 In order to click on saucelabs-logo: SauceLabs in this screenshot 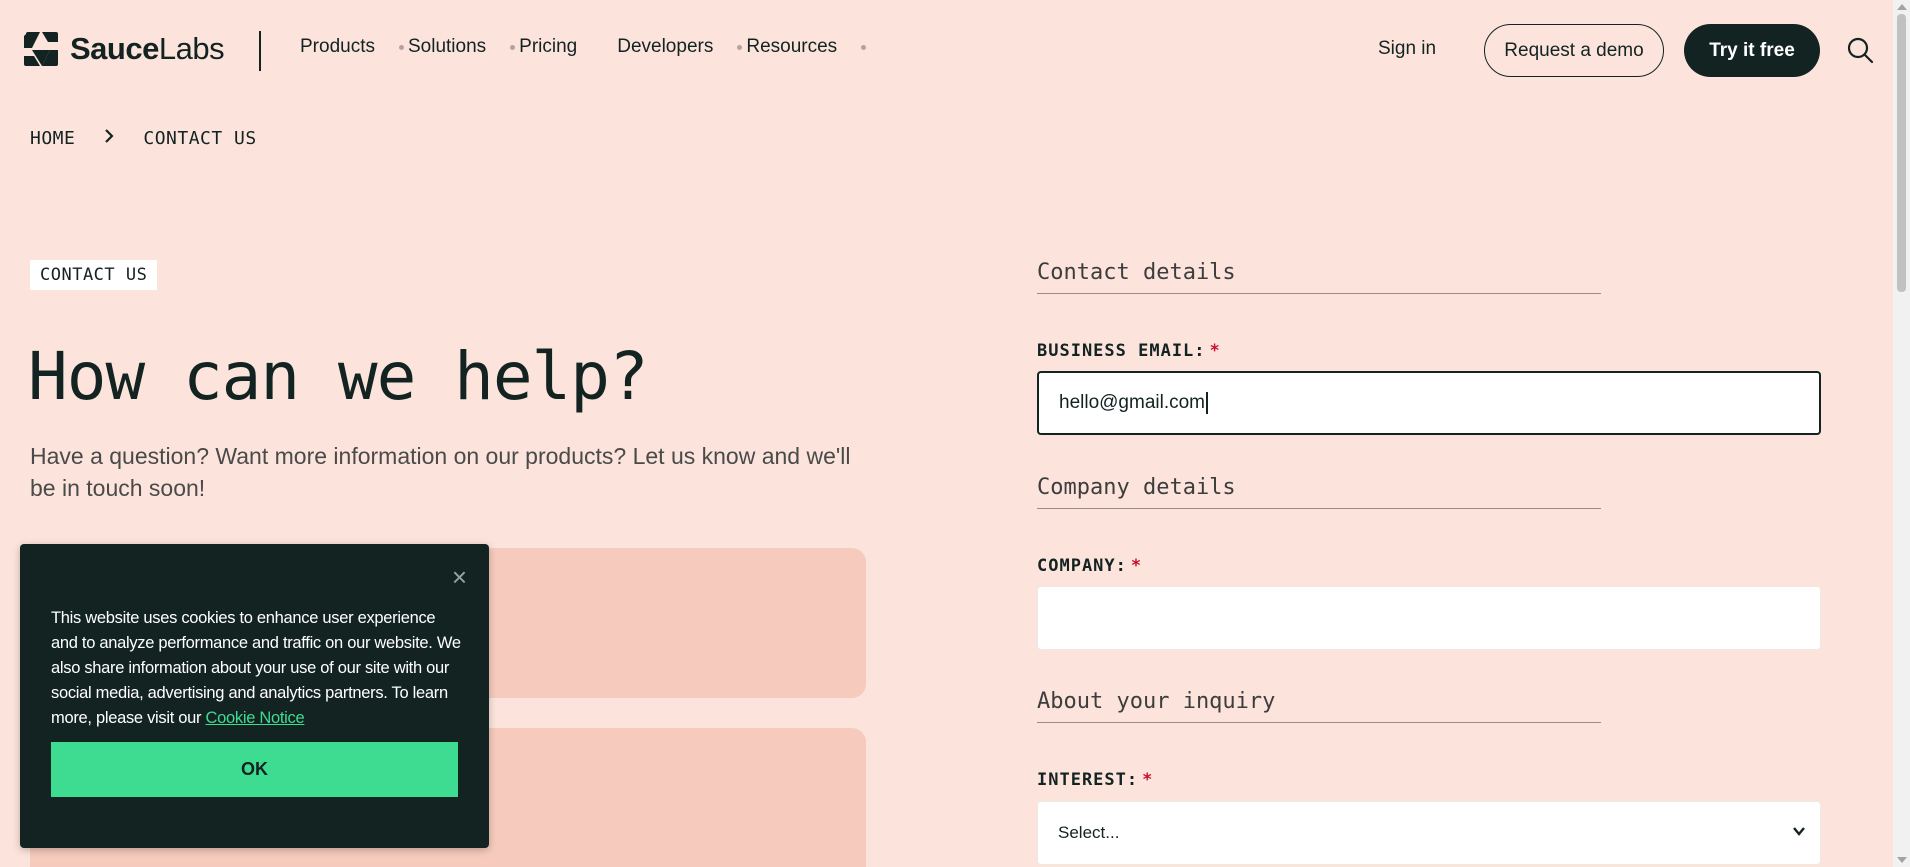, I will do `click(122, 49)`.